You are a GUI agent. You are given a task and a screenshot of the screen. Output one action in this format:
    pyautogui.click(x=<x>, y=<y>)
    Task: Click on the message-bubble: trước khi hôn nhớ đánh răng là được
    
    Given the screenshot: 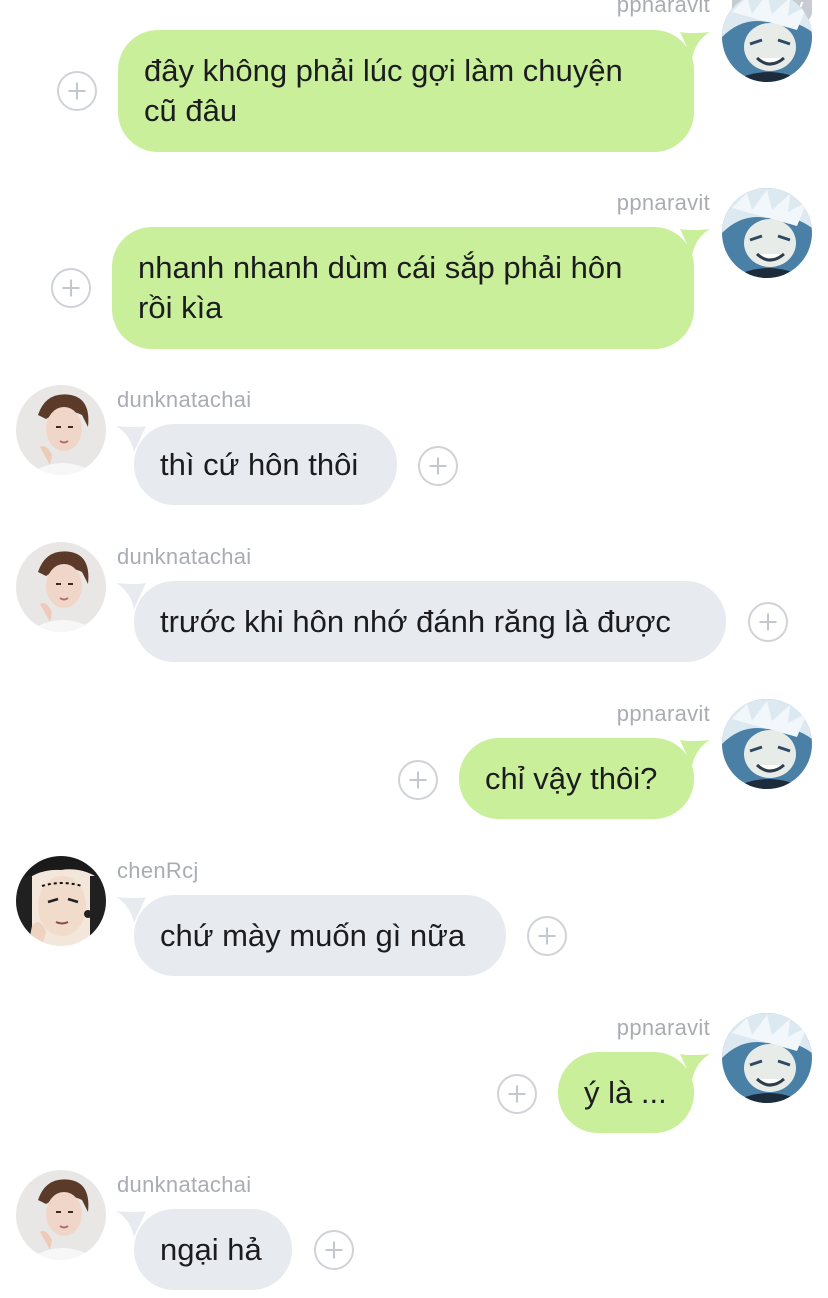 What is the action you would take?
    pyautogui.click(x=430, y=621)
    